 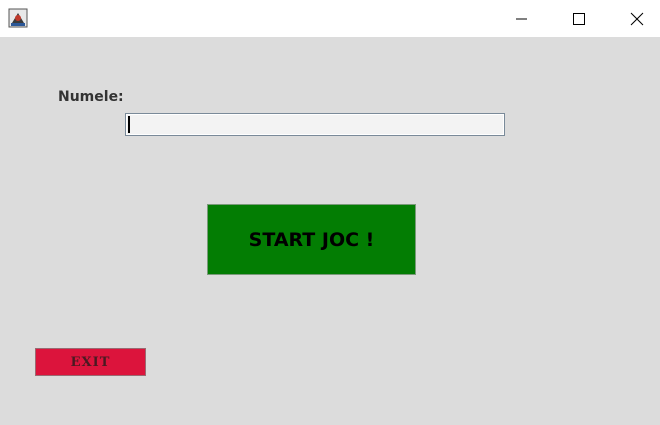 What do you see at coordinates (315, 124) in the screenshot?
I see `name-input` at bounding box center [315, 124].